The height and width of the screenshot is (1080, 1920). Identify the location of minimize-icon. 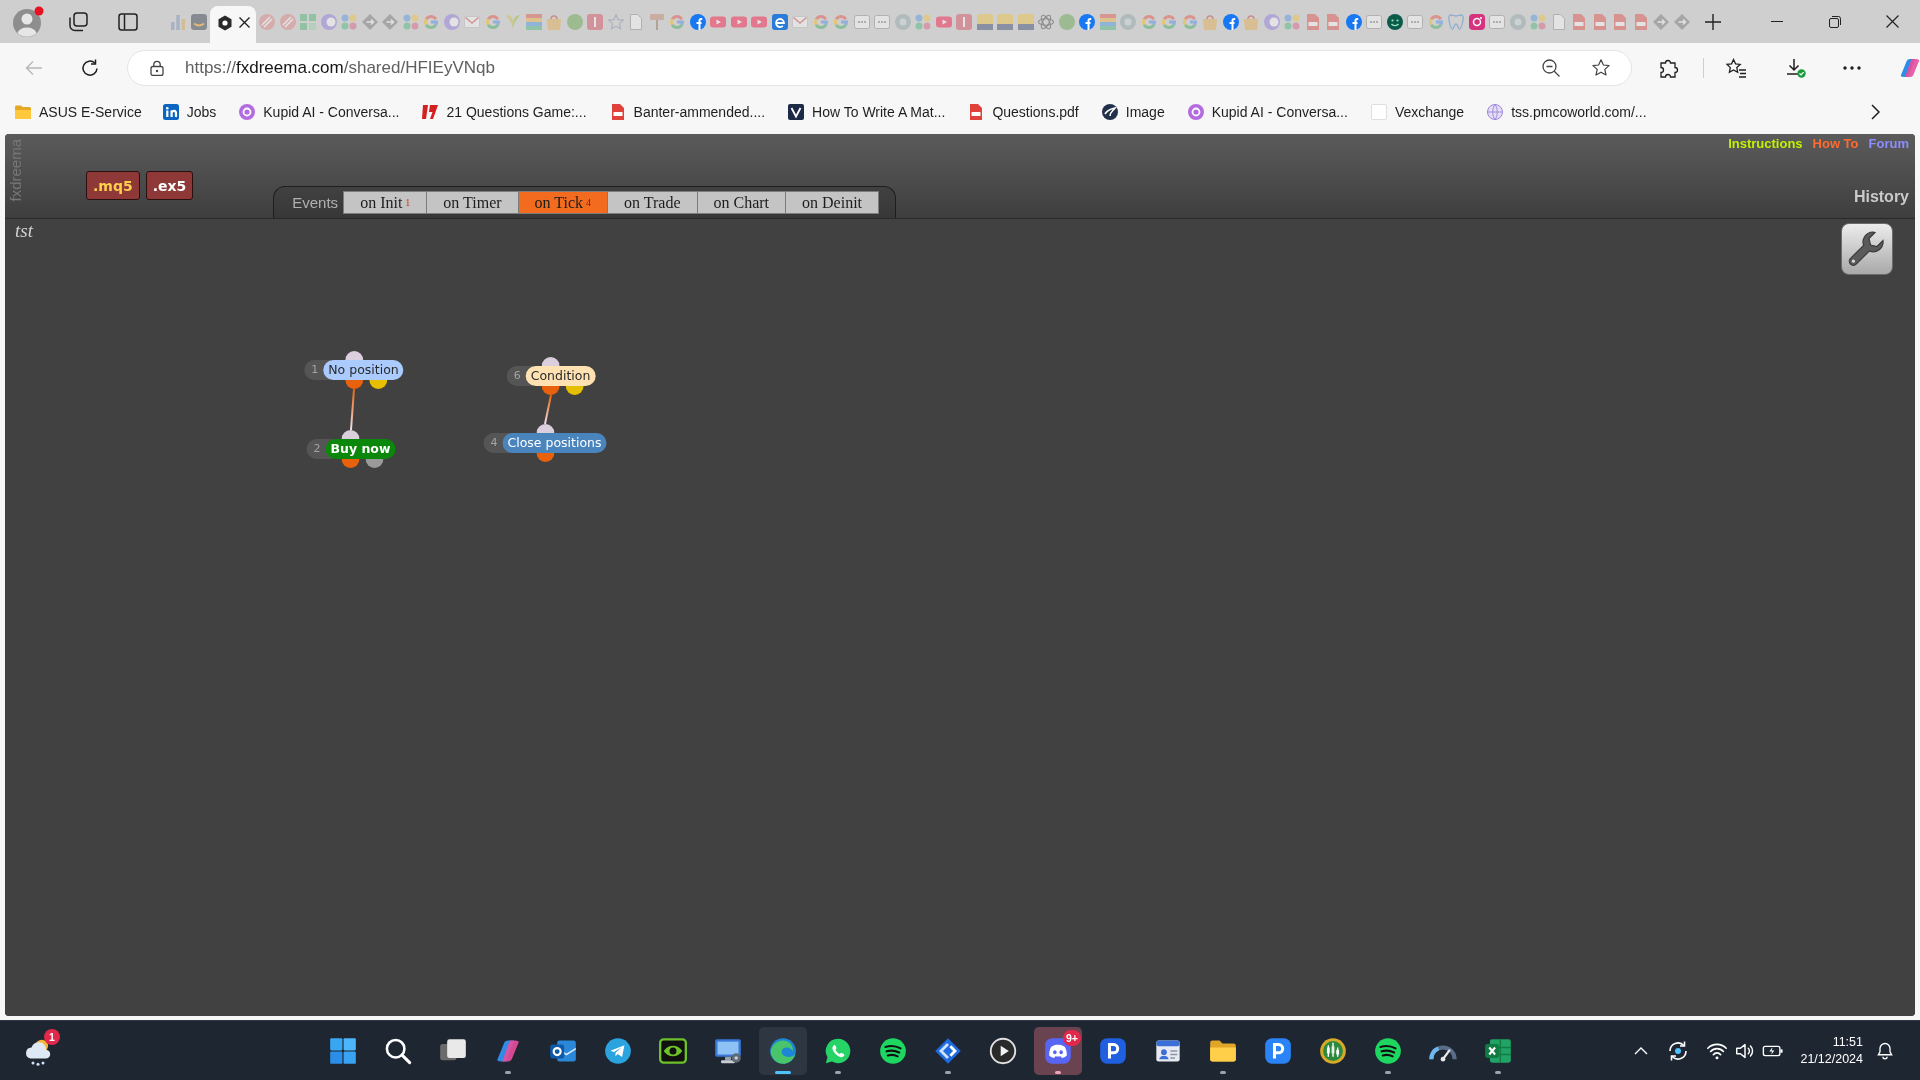
(1777, 21).